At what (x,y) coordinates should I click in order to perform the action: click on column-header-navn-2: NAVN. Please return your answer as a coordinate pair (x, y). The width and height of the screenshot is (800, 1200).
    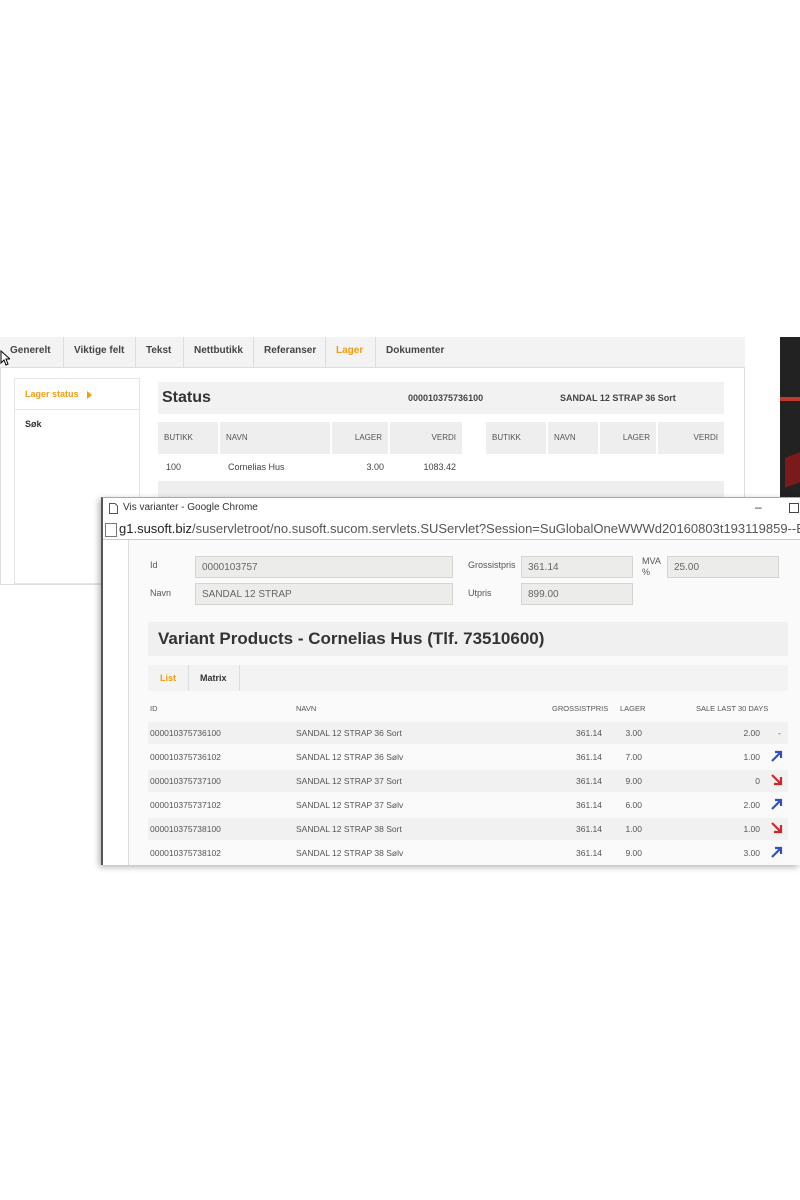
    Looking at the image, I should click on (574, 438).